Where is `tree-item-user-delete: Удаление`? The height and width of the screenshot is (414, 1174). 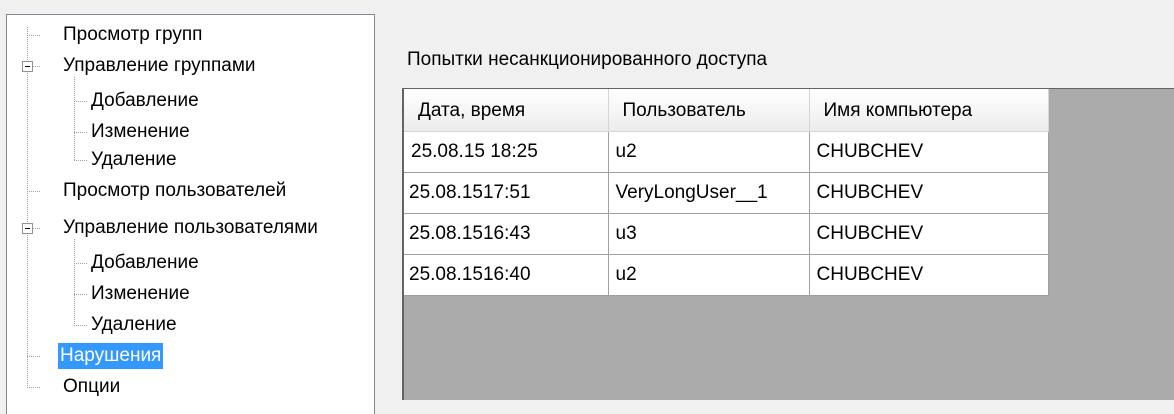
tree-item-user-delete: Удаление is located at coordinates (134, 325).